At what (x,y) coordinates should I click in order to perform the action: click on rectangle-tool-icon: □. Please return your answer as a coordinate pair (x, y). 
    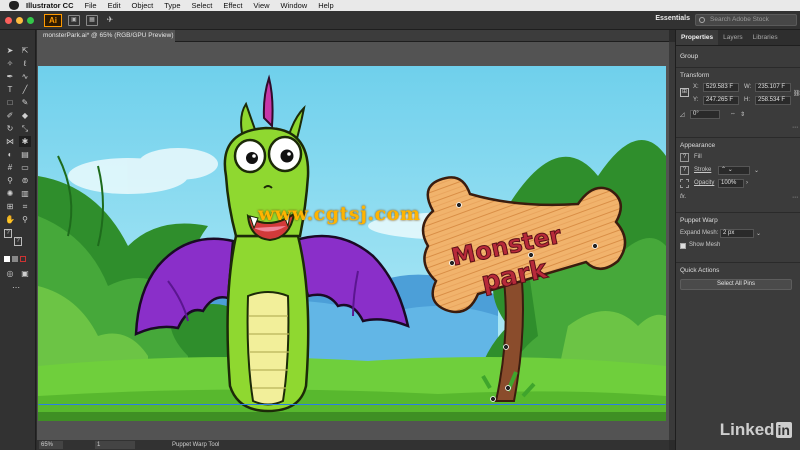
    Looking at the image, I should click on (10, 102).